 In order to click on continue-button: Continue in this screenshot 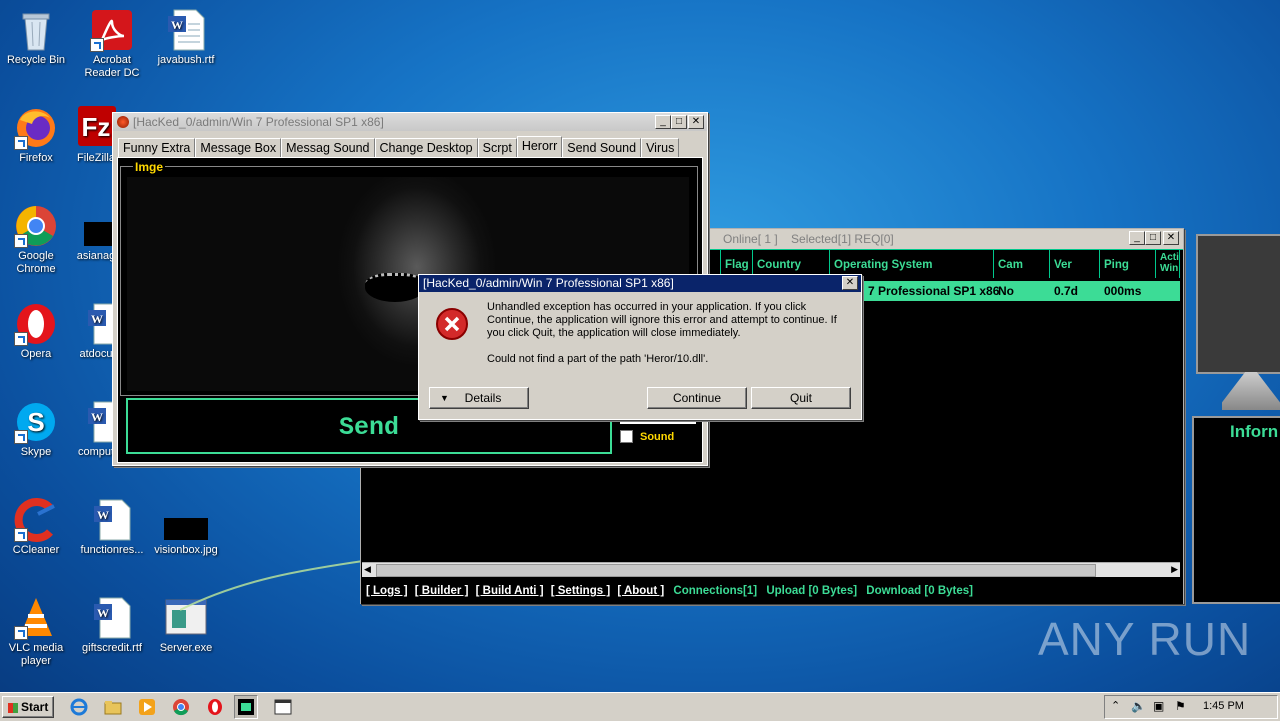, I will do `click(697, 398)`.